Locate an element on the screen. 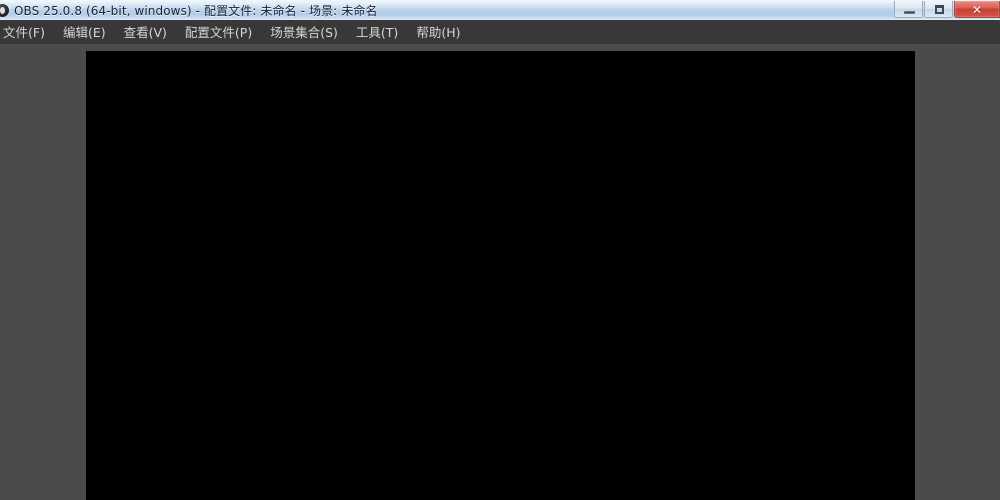 This screenshot has width=1000, height=500. close-button: ✕ is located at coordinates (977, 9).